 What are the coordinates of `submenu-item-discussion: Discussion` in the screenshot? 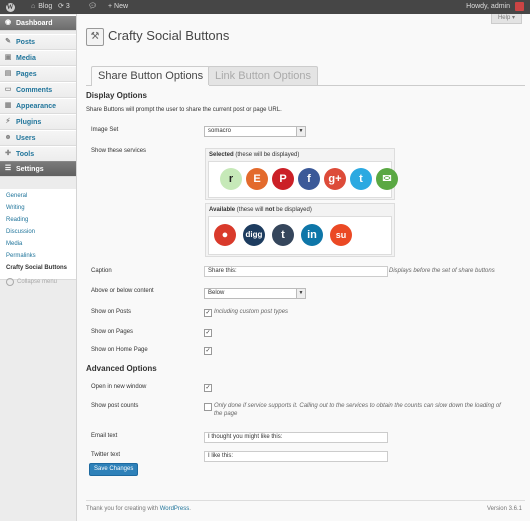 It's located at (38, 233).